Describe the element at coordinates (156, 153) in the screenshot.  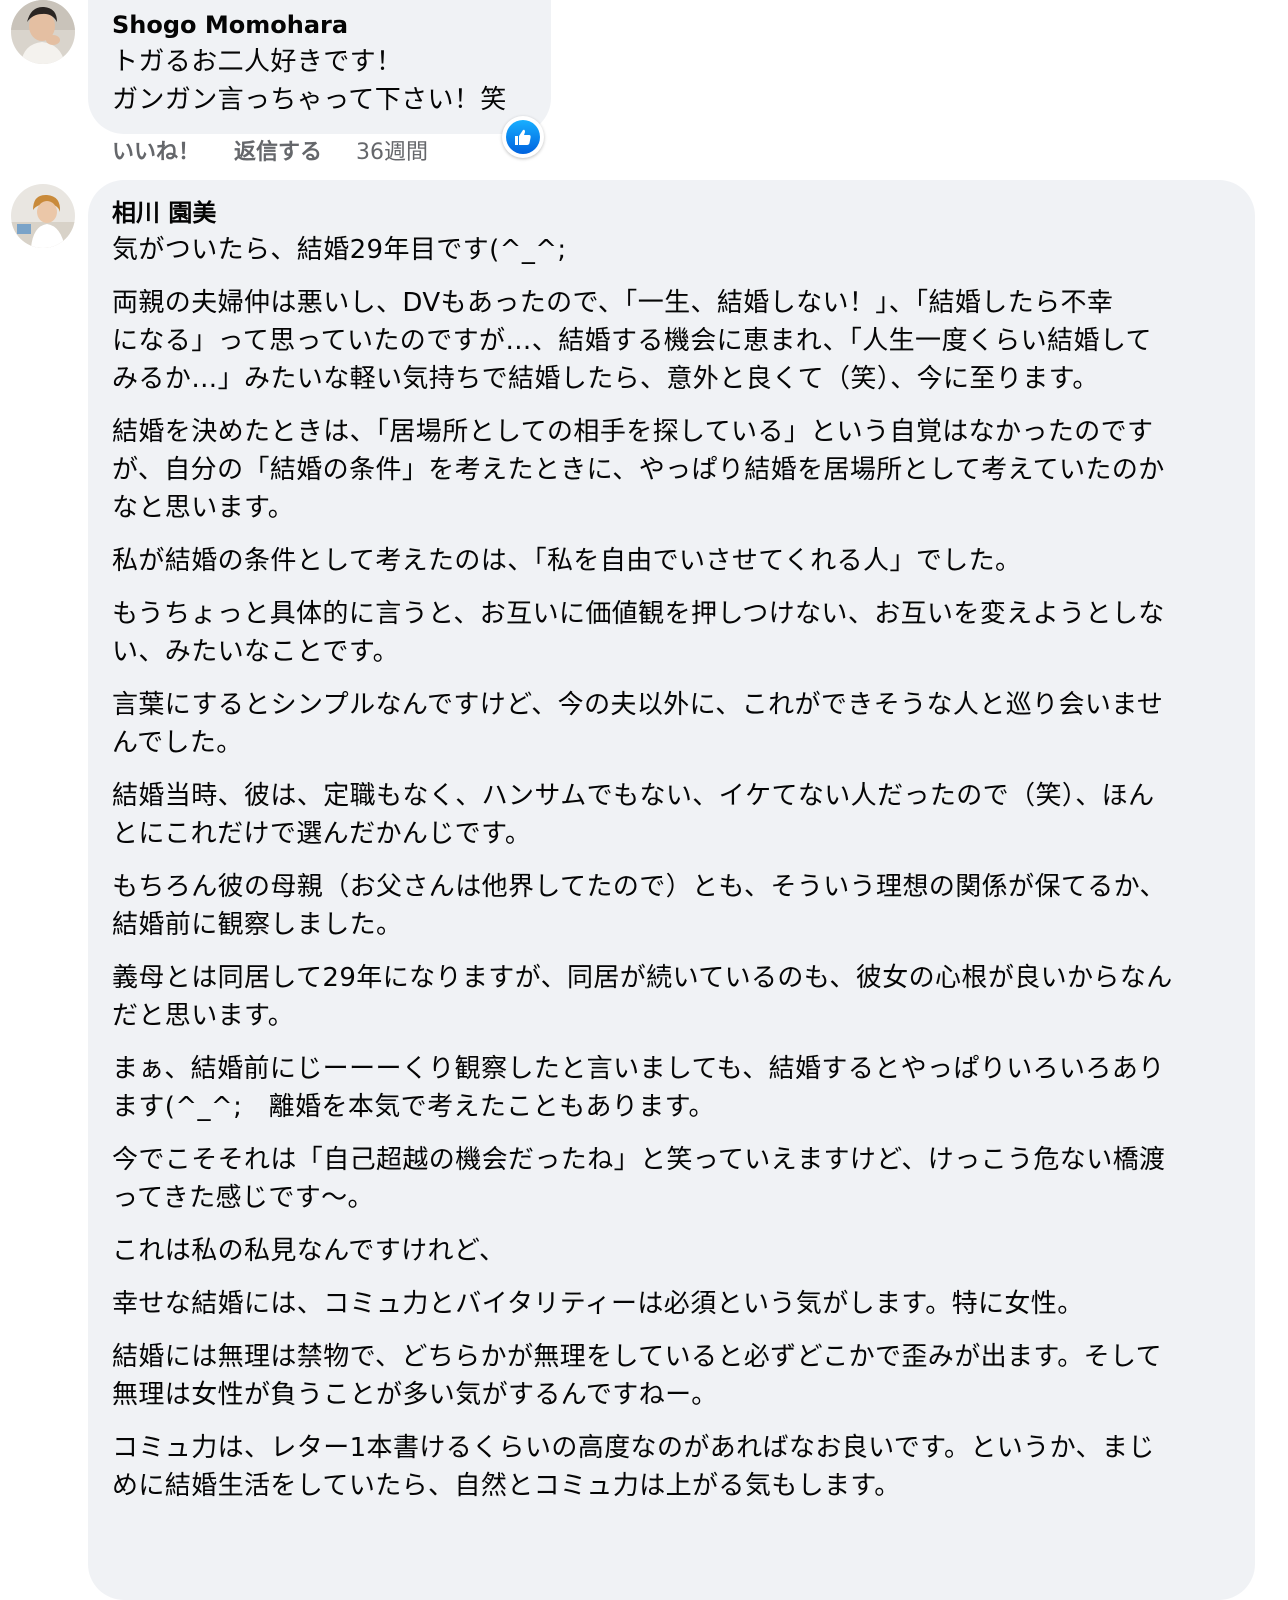
I see `like-button: いいね！` at that location.